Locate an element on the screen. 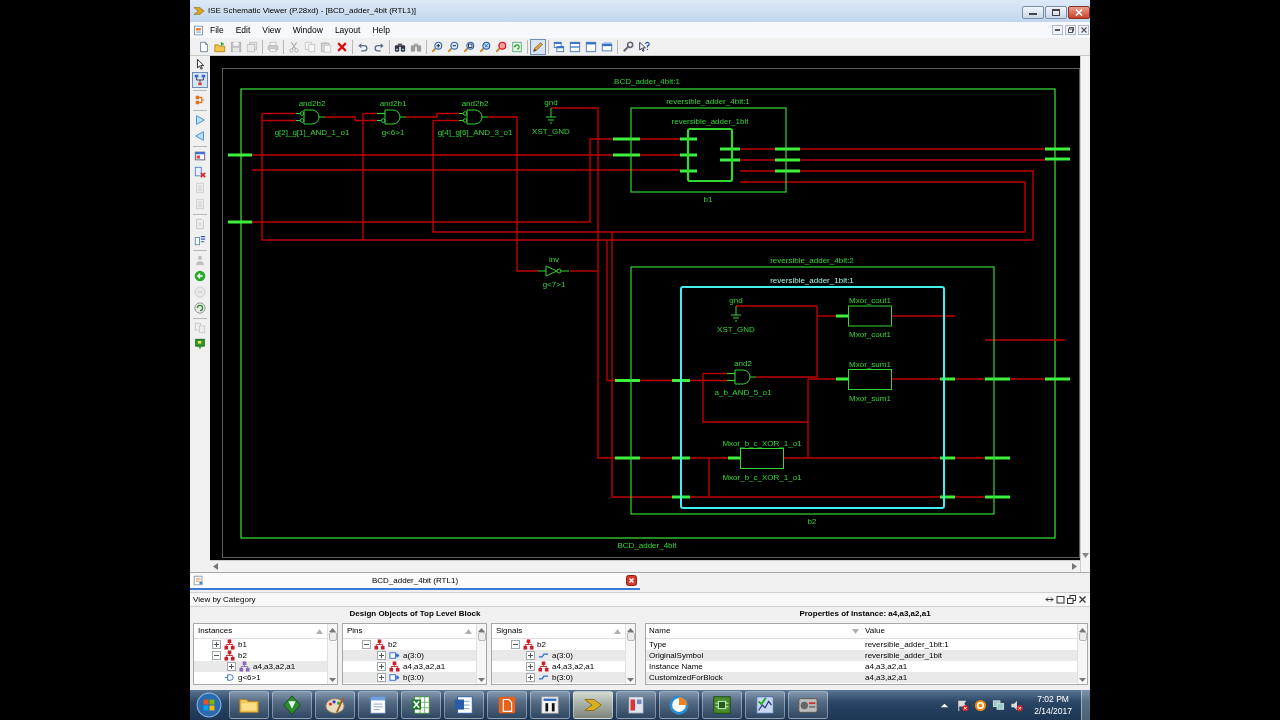  device-icon is located at coordinates (636, 705).